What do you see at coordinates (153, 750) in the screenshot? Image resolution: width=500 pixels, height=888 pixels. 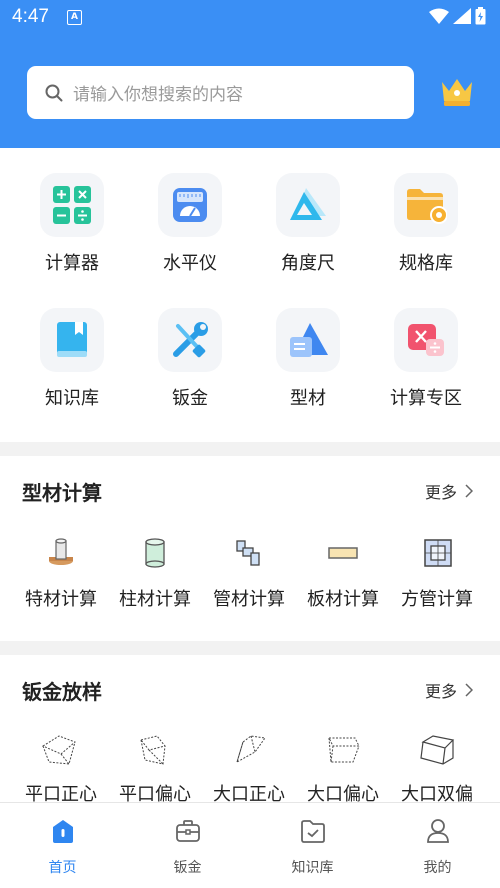 I see `flat-offset-icon` at bounding box center [153, 750].